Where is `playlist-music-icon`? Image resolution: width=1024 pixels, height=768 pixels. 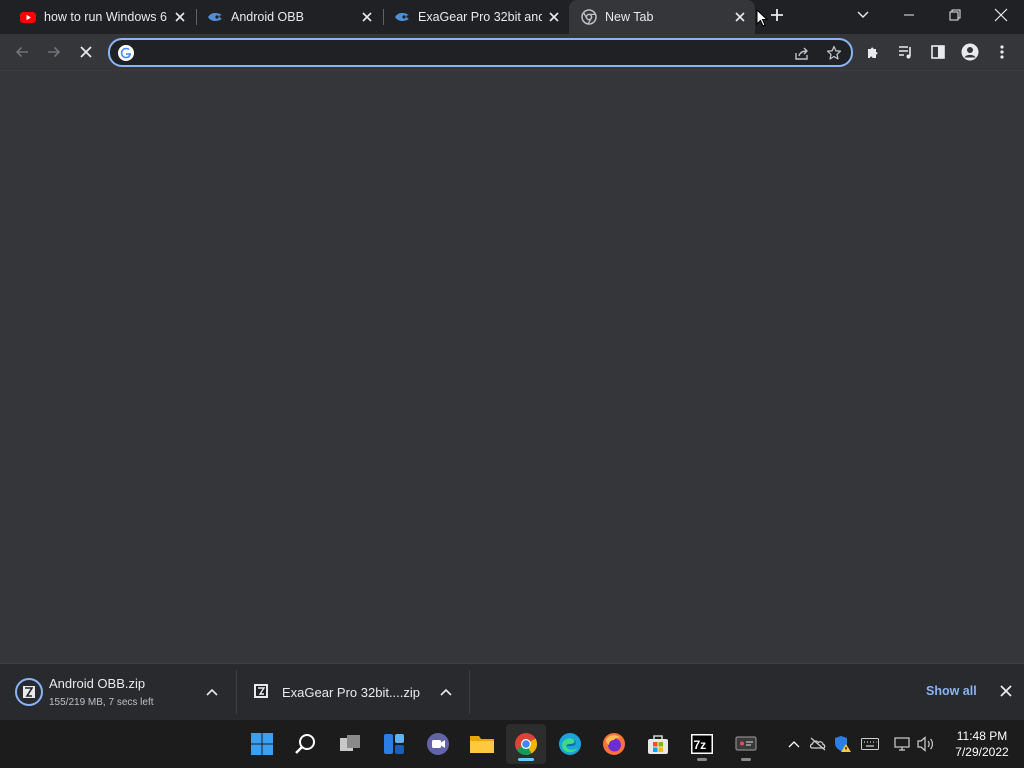 playlist-music-icon is located at coordinates (905, 52).